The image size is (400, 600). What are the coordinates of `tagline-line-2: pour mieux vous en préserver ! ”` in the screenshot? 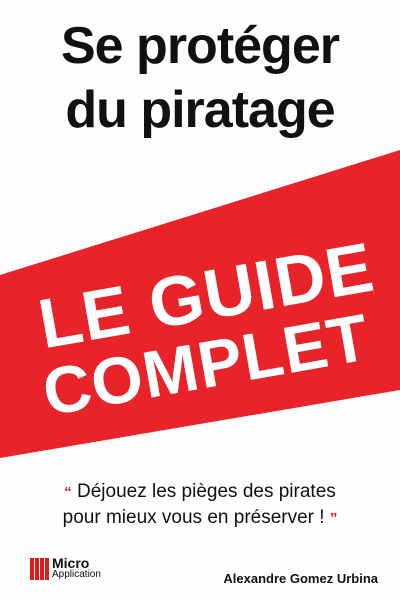 It's located at (200, 518).